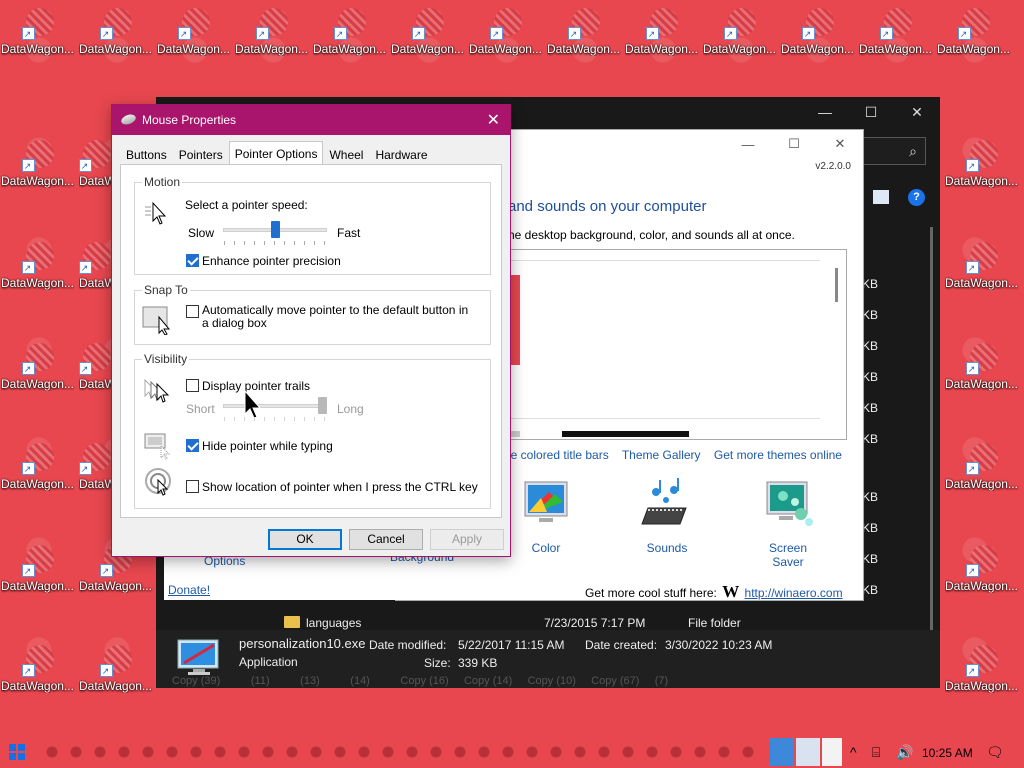 The image size is (1024, 768). I want to click on volume-icon: 🔊, so click(904, 752).